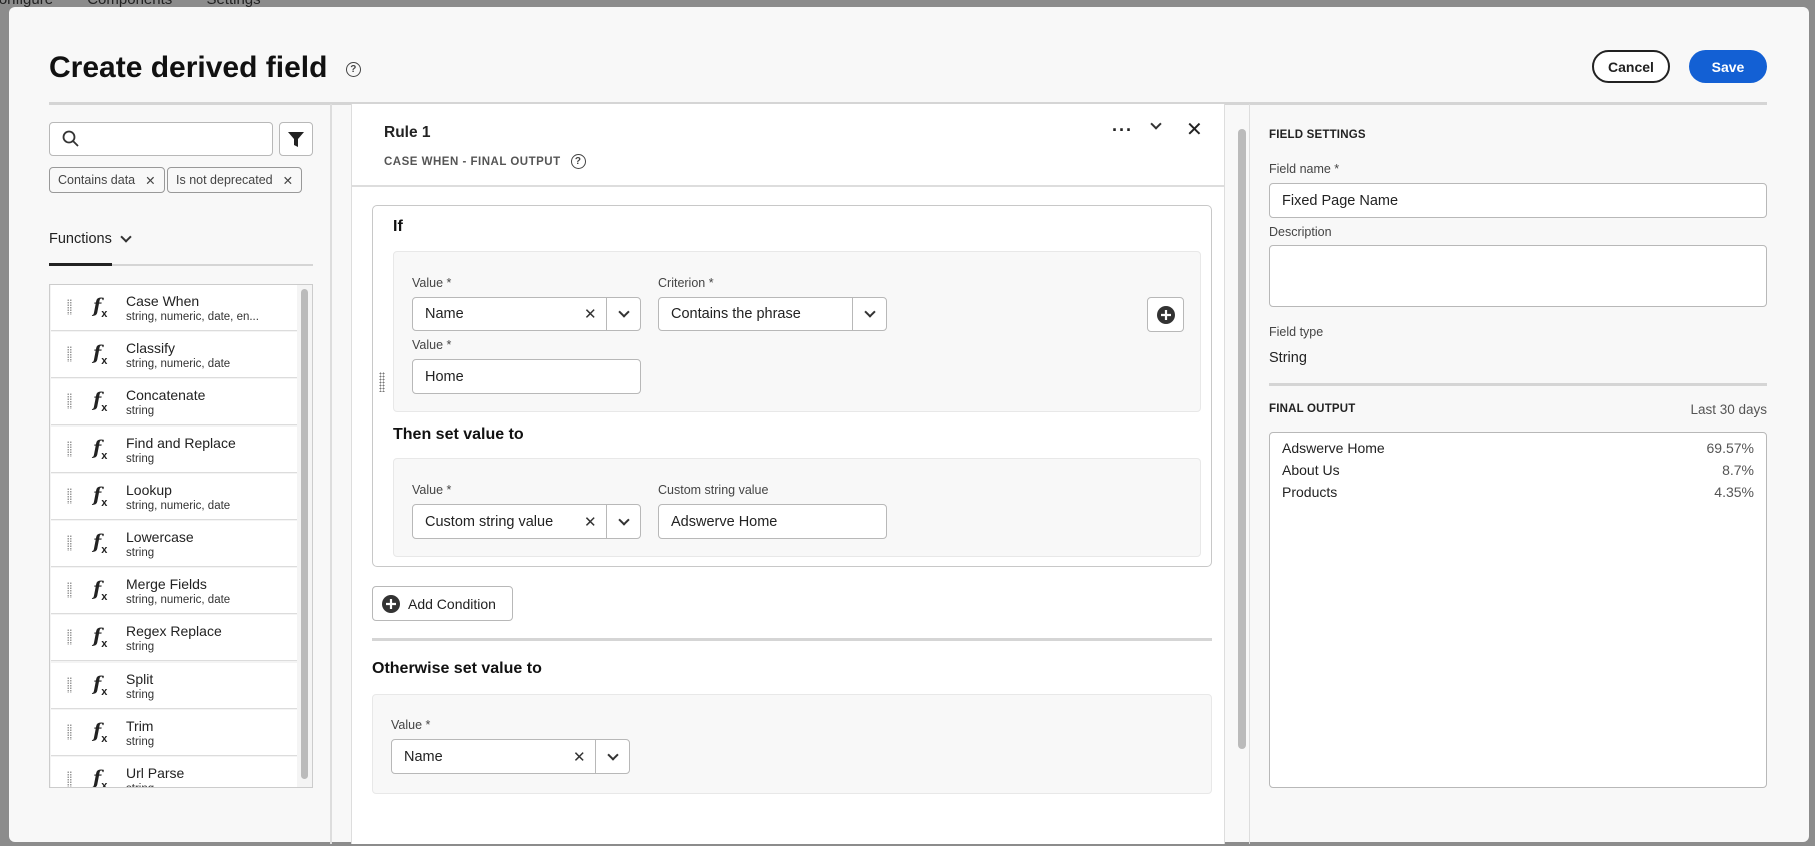  I want to click on function-item: fx Merge Fields string, numeric, date, so click(174, 591).